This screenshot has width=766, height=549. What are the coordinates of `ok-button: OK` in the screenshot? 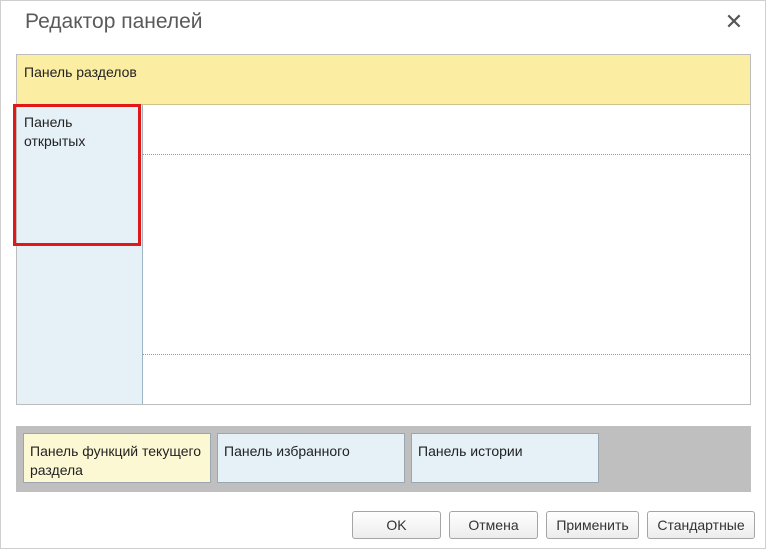 It's located at (396, 525).